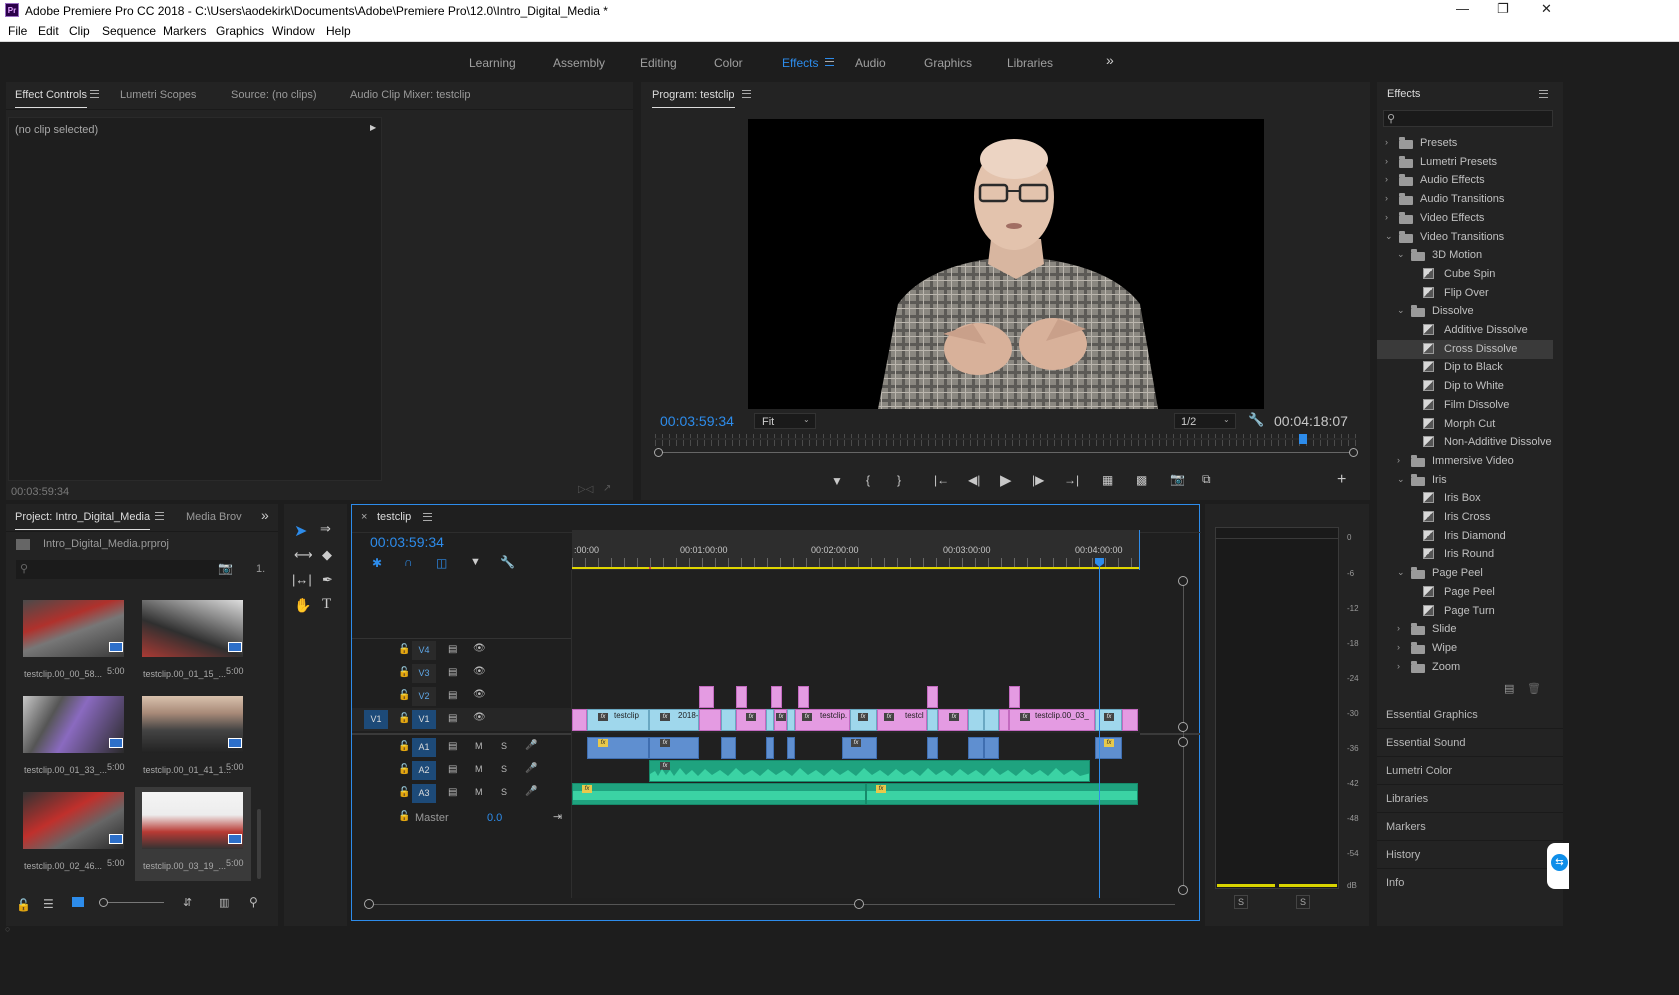 The image size is (1679, 995). Describe the element at coordinates (377, 563) in the screenshot. I see `nest-icon: ✱` at that location.